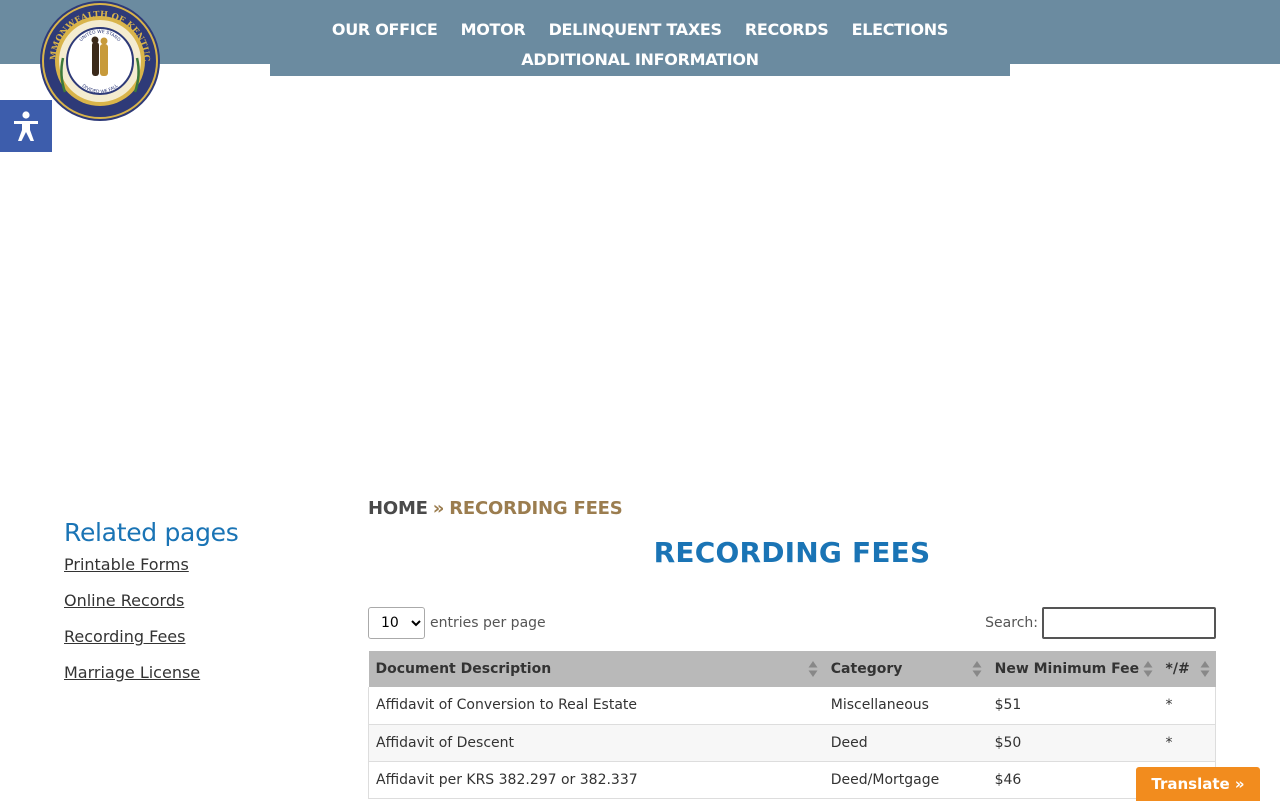  I want to click on cell-category: Deed/Mortgage, so click(905, 780).